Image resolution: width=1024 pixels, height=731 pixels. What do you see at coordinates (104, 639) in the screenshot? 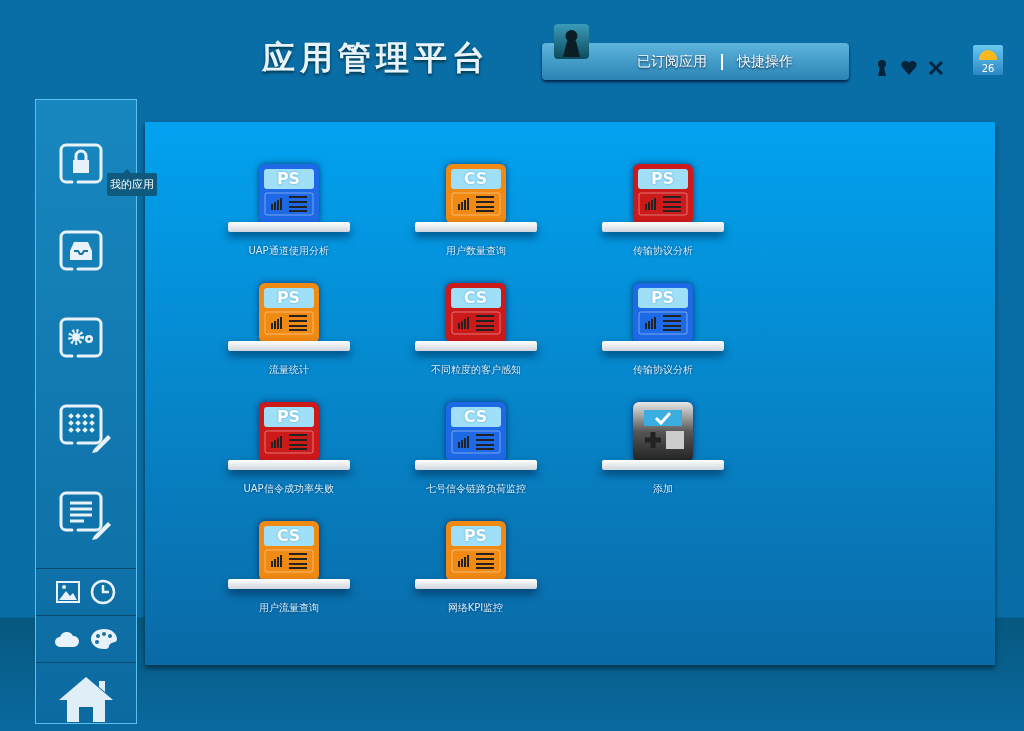
I see `palette-icon` at bounding box center [104, 639].